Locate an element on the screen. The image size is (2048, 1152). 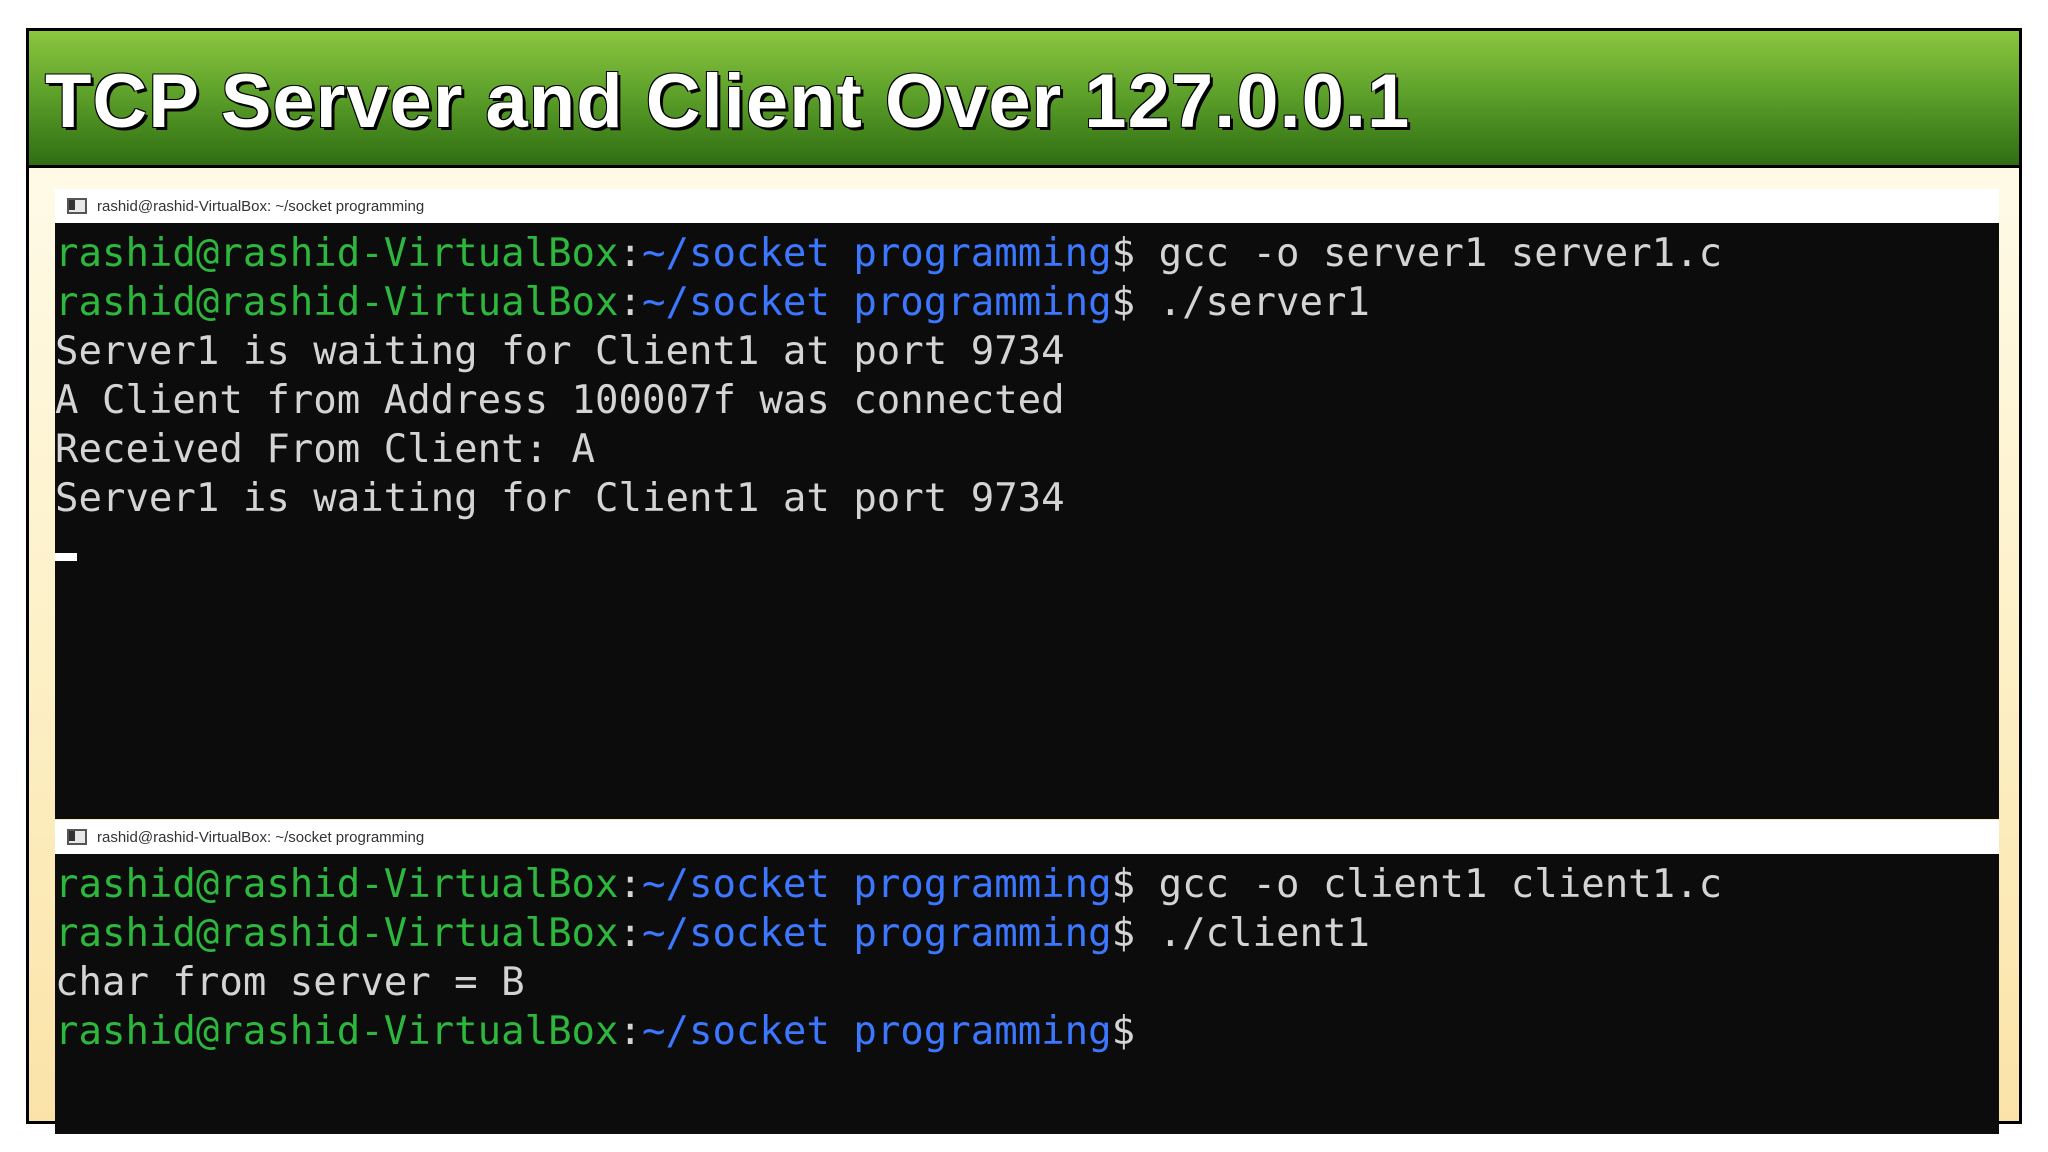
terminal-output-line: char from server = B is located at coordinates (290, 982).